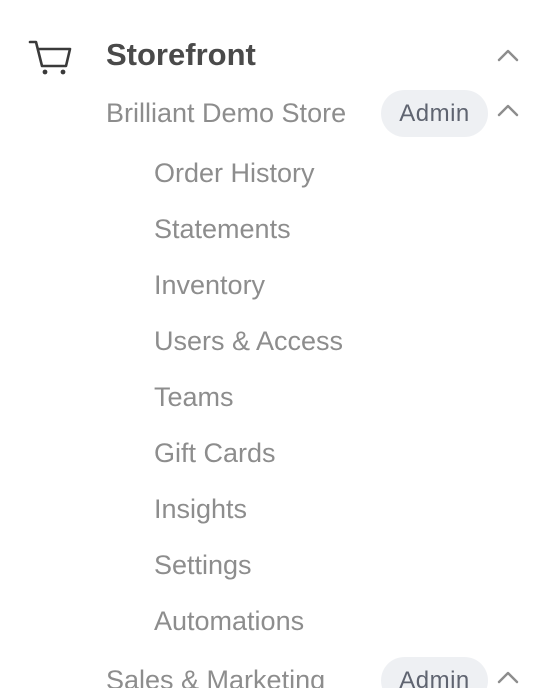  I want to click on nav-item-settings: Settings, so click(203, 565).